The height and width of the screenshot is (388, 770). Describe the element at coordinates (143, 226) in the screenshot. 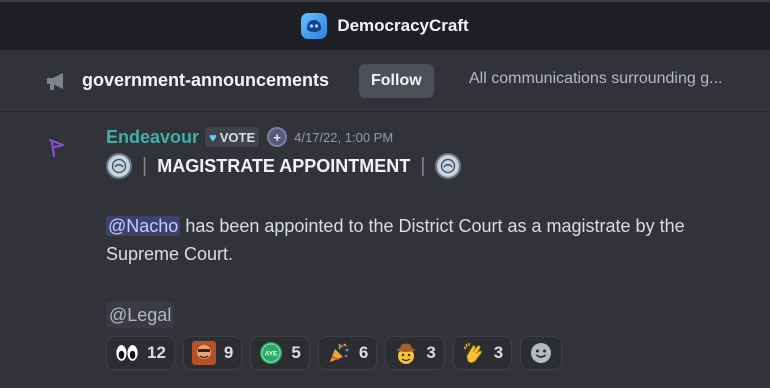

I see `user-mention: @Nacho` at that location.